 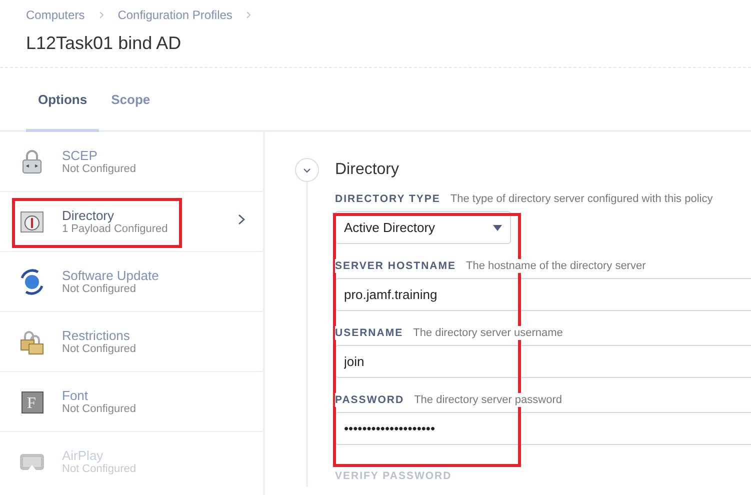 What do you see at coordinates (63, 111) in the screenshot?
I see `tab: Options` at bounding box center [63, 111].